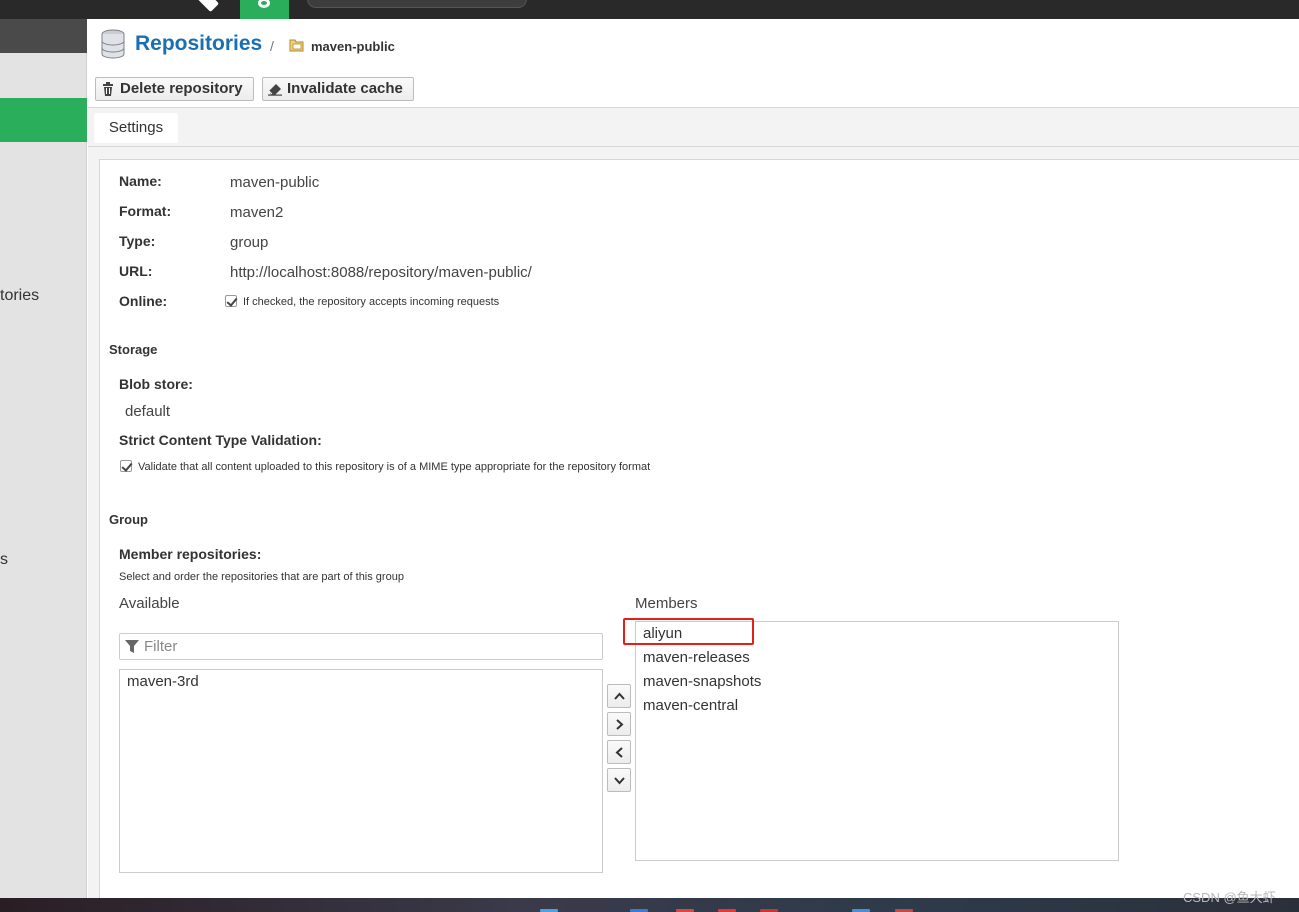 The width and height of the screenshot is (1299, 912). Describe the element at coordinates (128, 519) in the screenshot. I see `group-section-title: Group` at that location.